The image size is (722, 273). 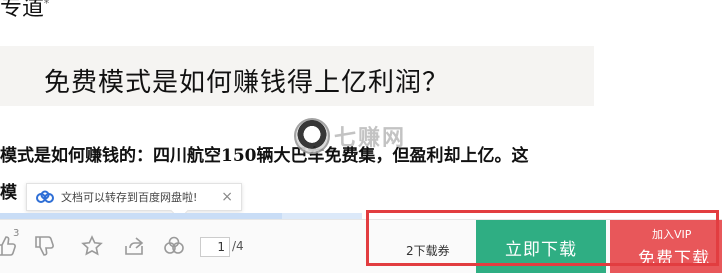 I want to click on watermark-text: 七赚网, so click(x=370, y=138).